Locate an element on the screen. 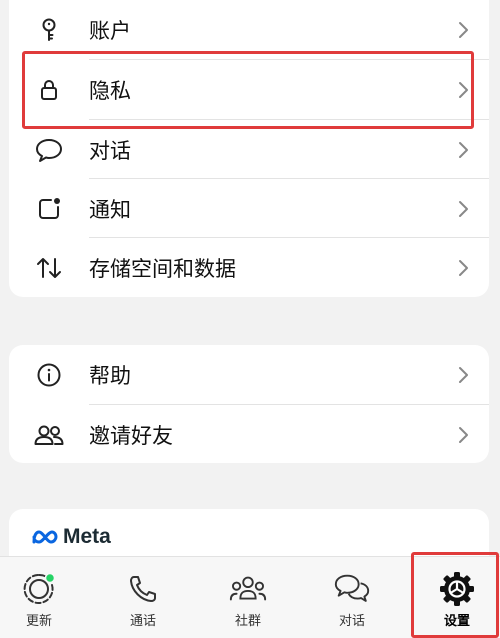 This screenshot has width=500, height=638. chat-bubble-icon is located at coordinates (49, 150).